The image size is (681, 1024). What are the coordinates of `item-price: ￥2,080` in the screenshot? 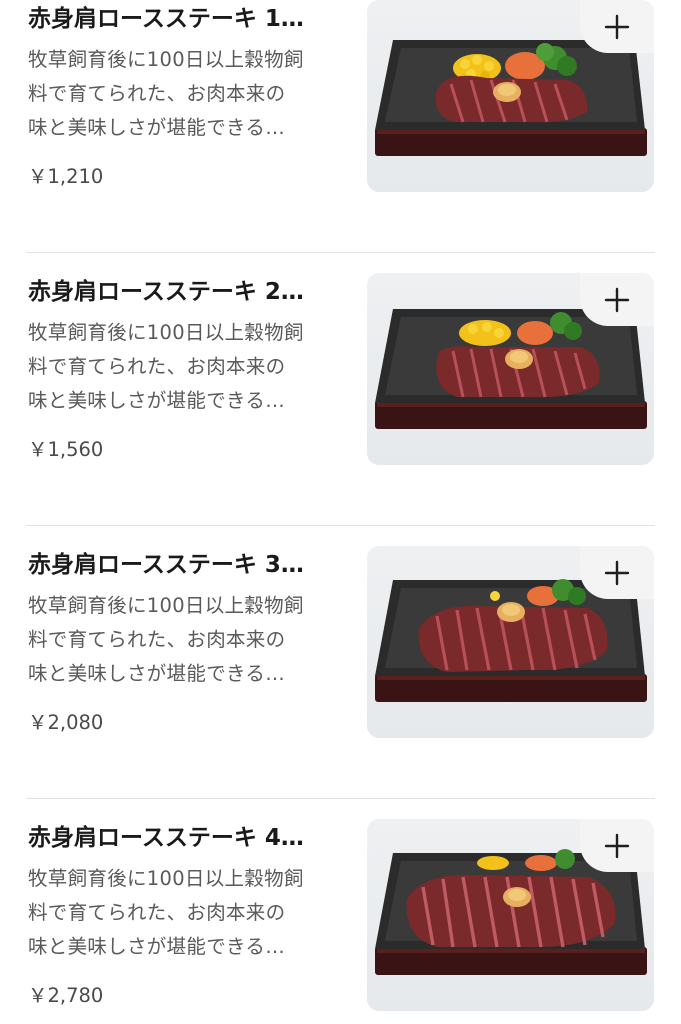 It's located at (66, 722).